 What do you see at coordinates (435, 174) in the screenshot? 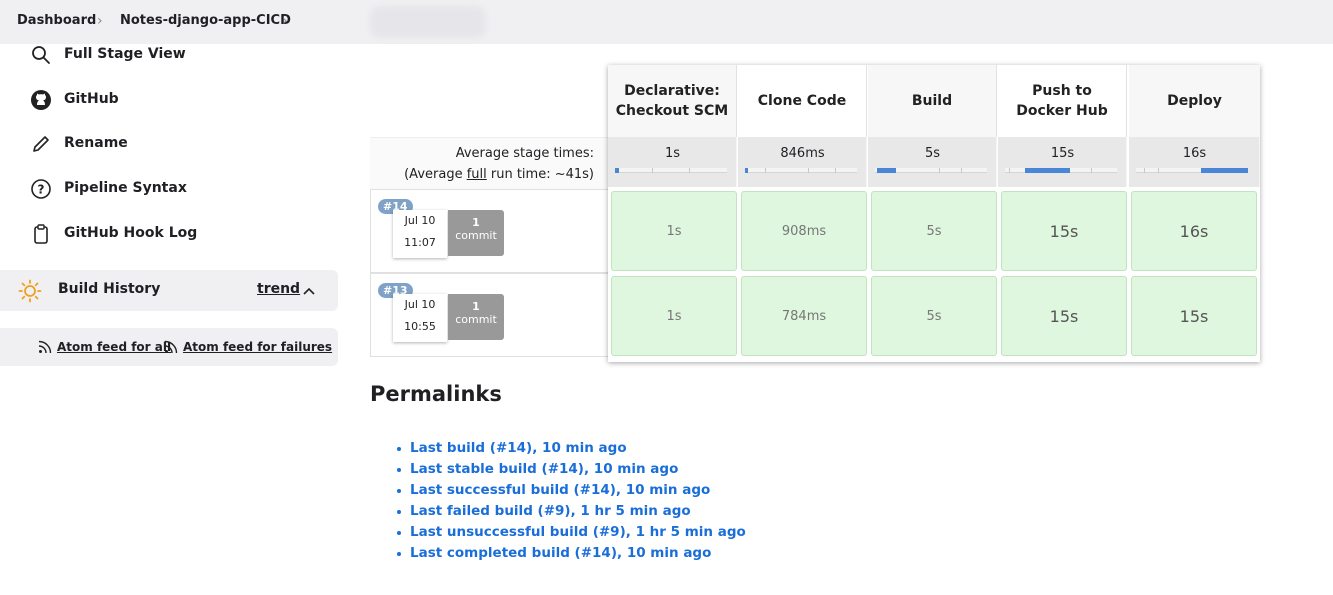
I see `avg-run-prefix: (Average` at bounding box center [435, 174].